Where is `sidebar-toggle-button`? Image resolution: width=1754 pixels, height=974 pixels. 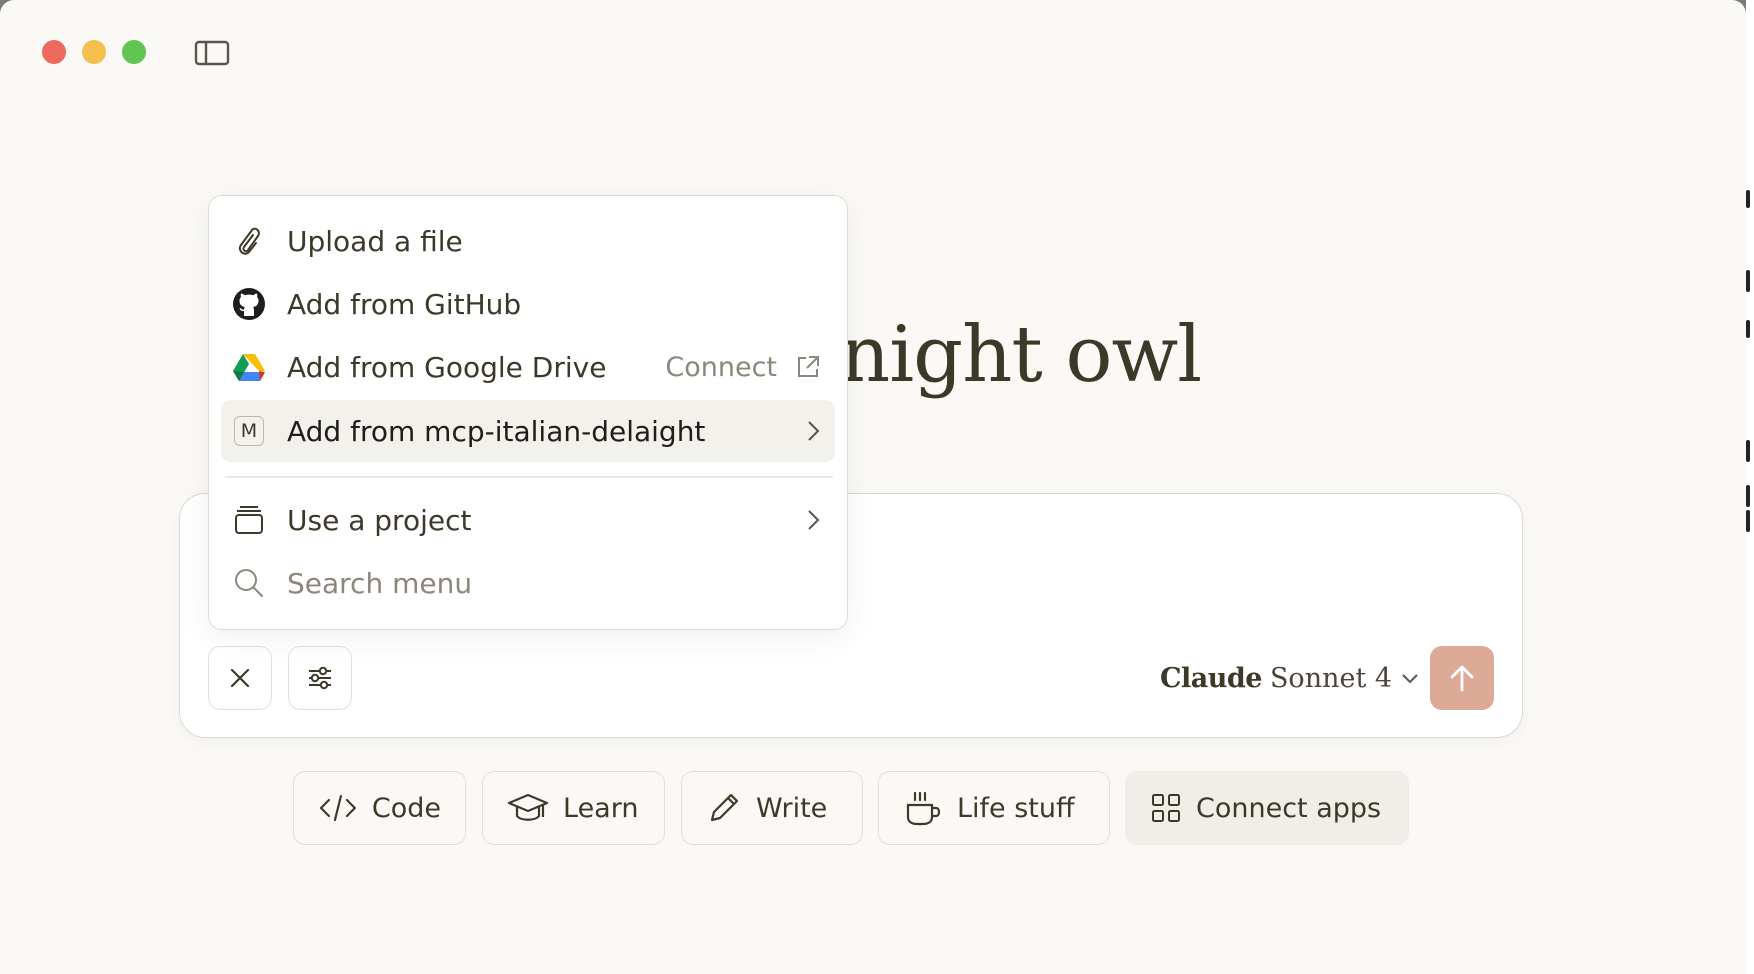 sidebar-toggle-button is located at coordinates (212, 53).